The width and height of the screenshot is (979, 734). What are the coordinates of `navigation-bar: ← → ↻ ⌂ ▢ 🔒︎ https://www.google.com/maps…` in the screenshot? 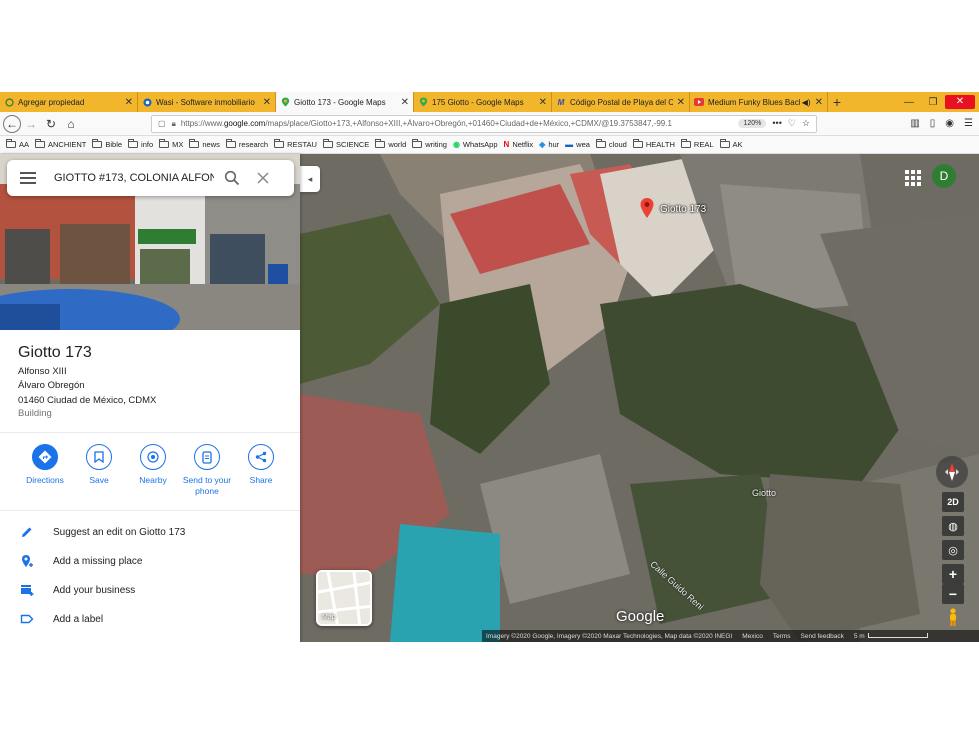 It's located at (489, 124).